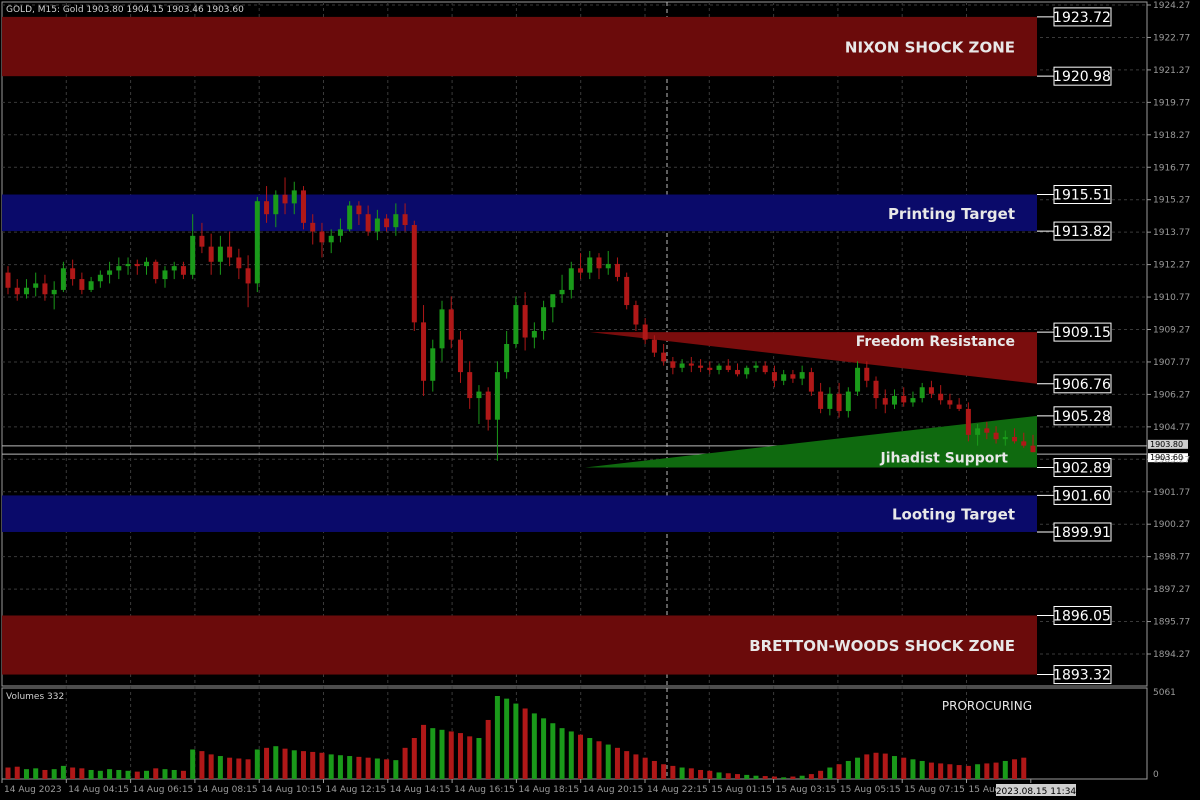  Describe the element at coordinates (1171, 525) in the screenshot. I see `y-tick-label: 1900.27` at that location.